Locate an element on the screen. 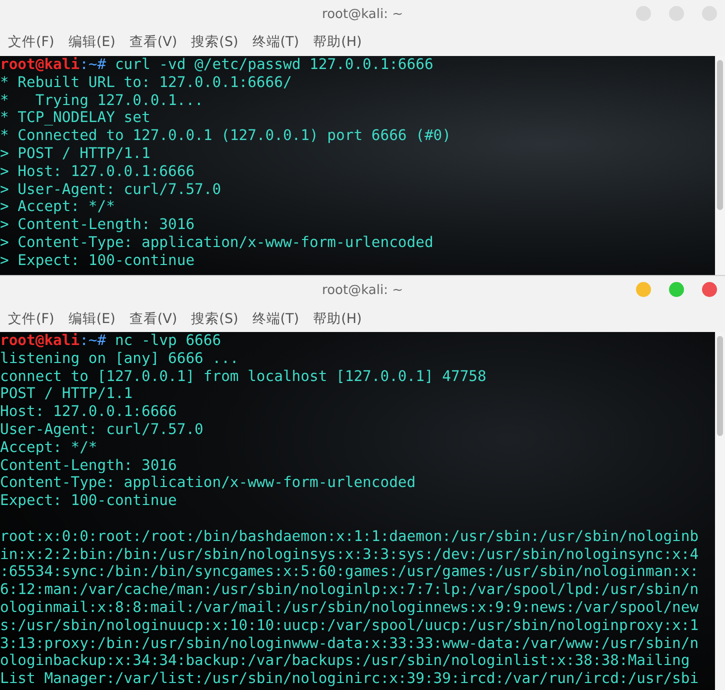 This screenshot has width=725, height=690. output-line: ologinbackup:x:34:34:backup:/var/backups:/usr/sbin/nologinlist:x:38:38:Mailing is located at coordinates (345, 661).